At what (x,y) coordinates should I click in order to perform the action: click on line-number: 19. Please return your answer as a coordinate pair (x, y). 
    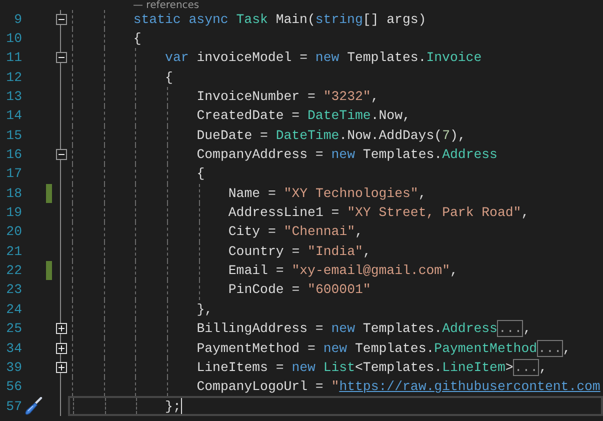
    Looking at the image, I should click on (13, 212).